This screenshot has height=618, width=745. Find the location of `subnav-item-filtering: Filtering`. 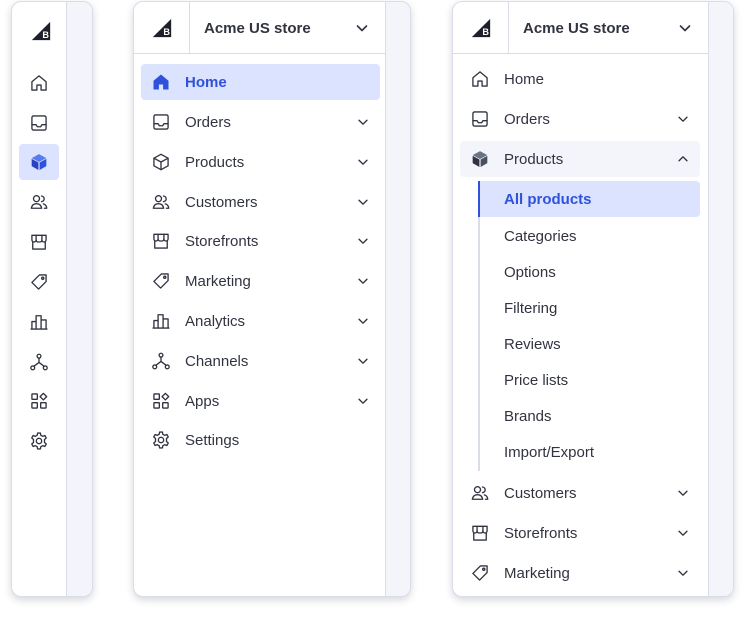

subnav-item-filtering: Filtering is located at coordinates (590, 308).